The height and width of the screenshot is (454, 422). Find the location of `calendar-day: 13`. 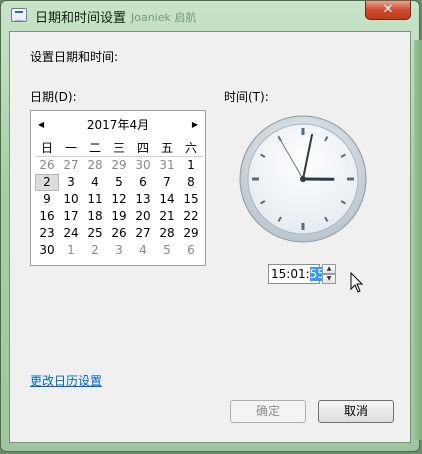

calendar-day: 13 is located at coordinates (143, 199).